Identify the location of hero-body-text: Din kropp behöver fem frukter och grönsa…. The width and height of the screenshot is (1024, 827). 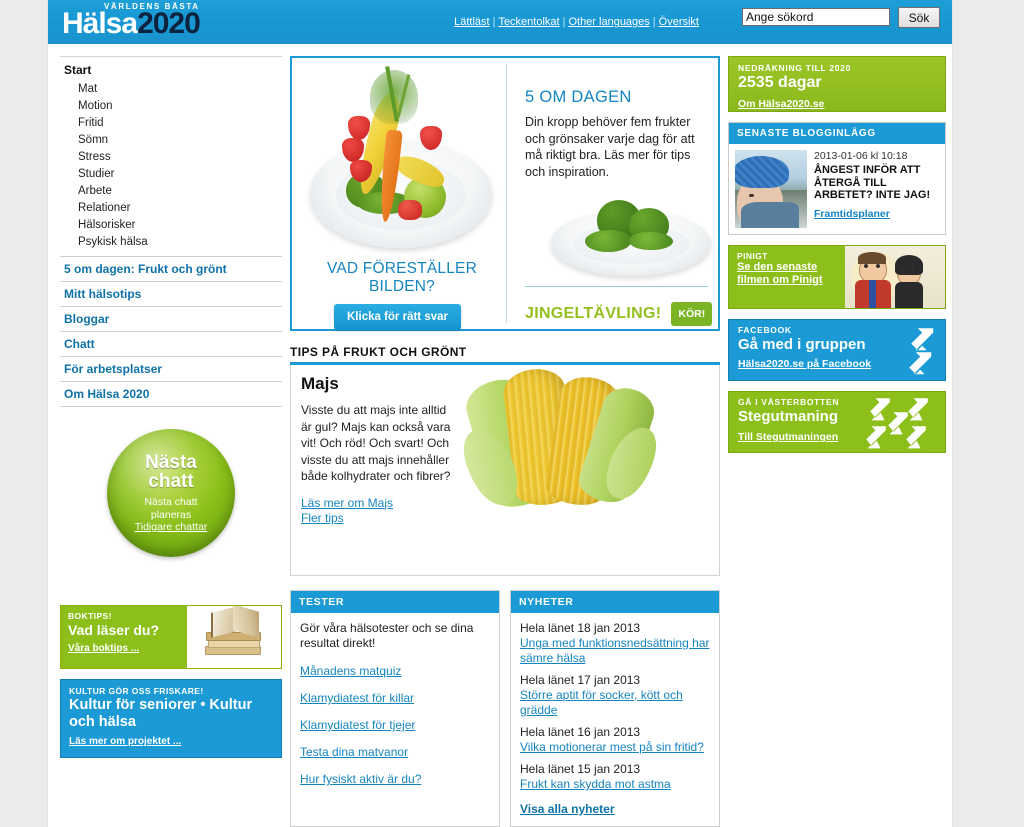
(610, 147).